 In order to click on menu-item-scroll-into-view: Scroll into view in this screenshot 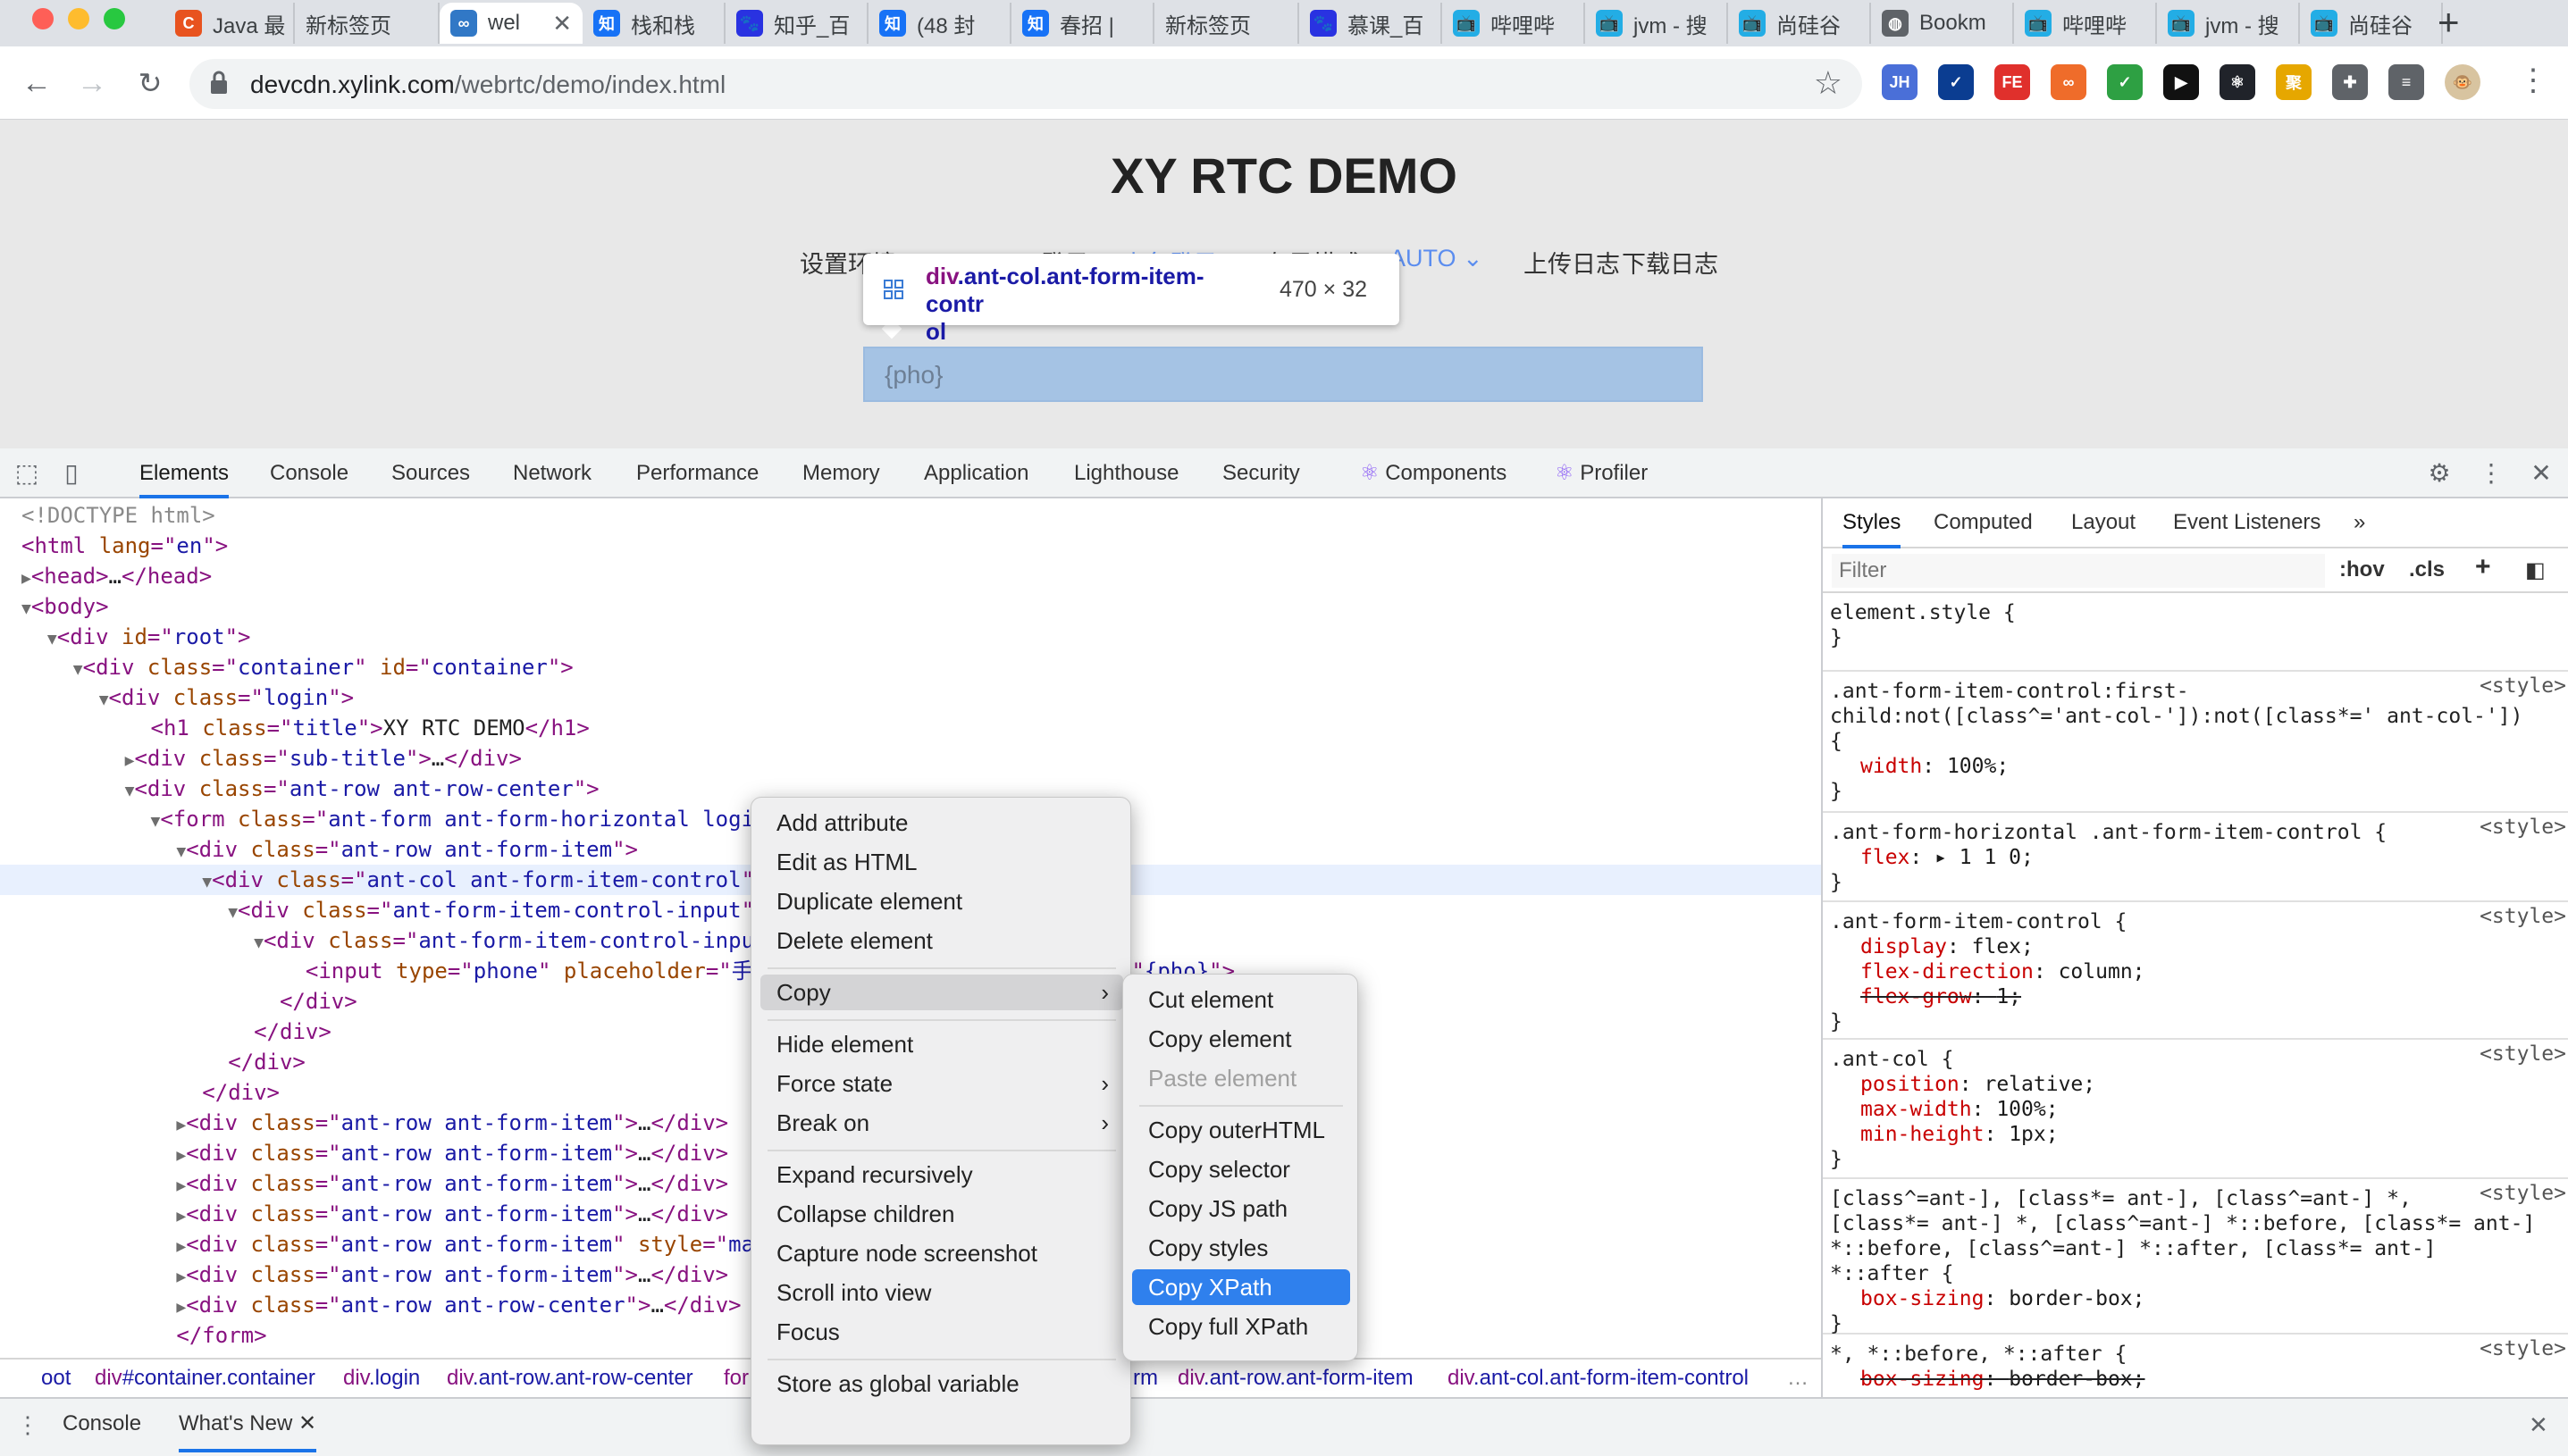, I will do `click(941, 1292)`.